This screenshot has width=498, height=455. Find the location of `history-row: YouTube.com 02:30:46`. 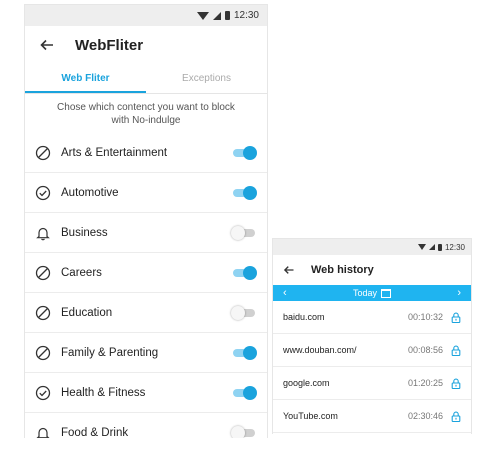

history-row: YouTube.com 02:30:46 is located at coordinates (372, 416).